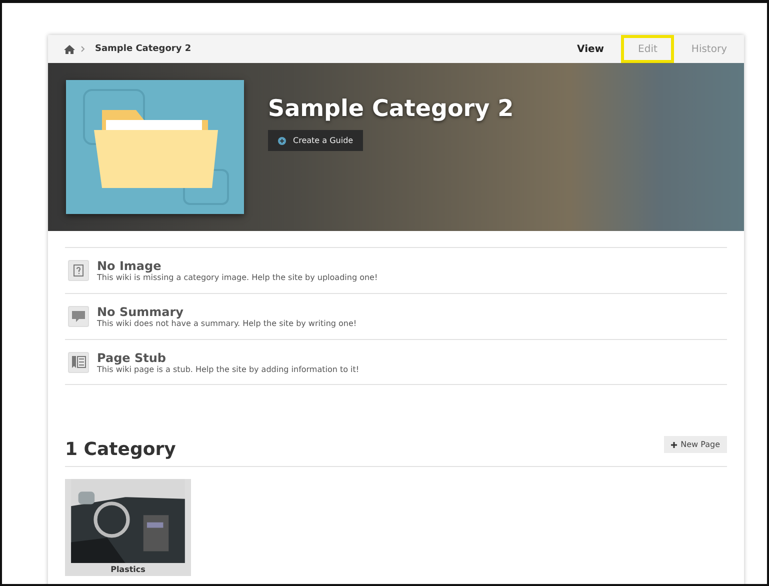 Image resolution: width=769 pixels, height=586 pixels. I want to click on notice-text: This wiki does not have a summary. Help the site by writing one!, so click(227, 323).